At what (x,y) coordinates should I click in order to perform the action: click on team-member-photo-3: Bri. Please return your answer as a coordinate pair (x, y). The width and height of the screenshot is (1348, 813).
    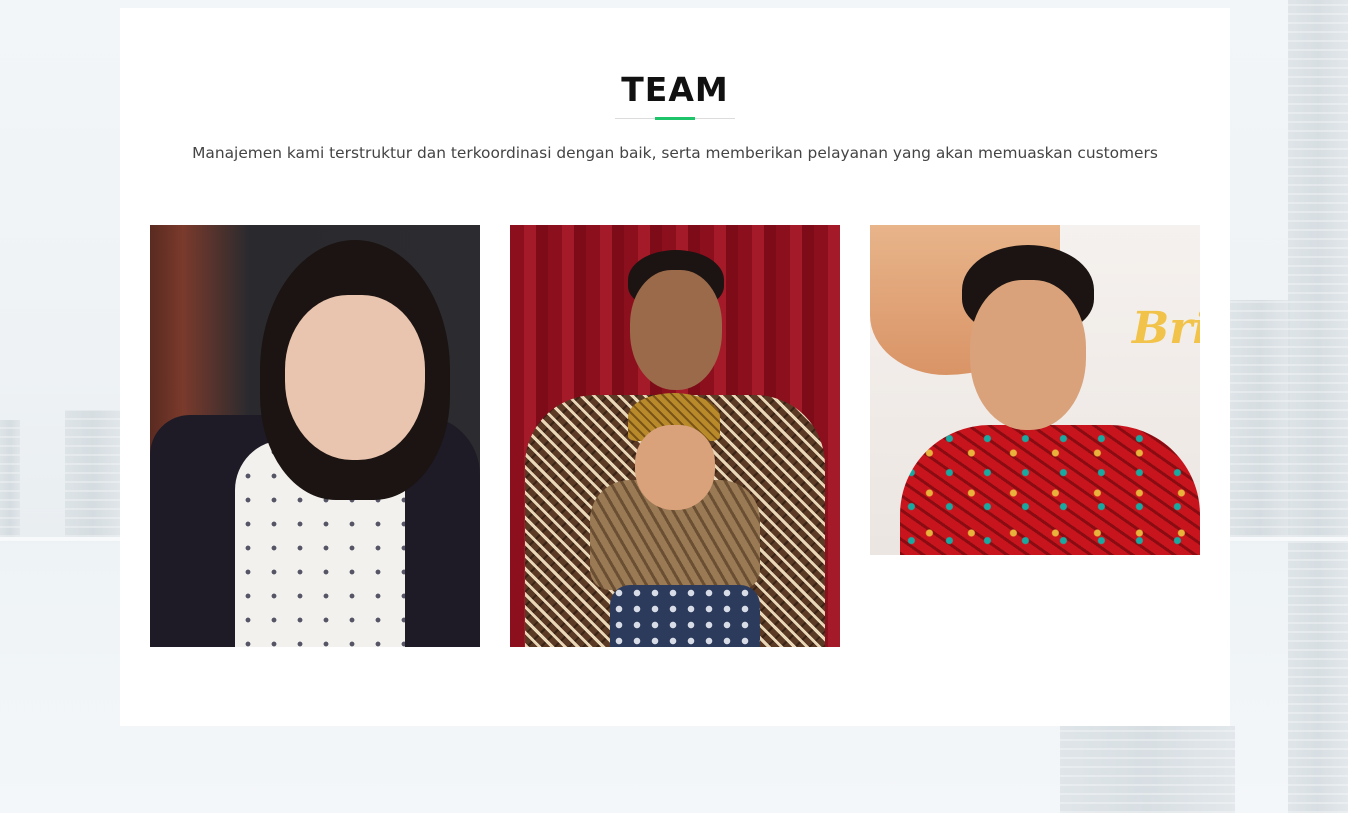
    Looking at the image, I should click on (1035, 390).